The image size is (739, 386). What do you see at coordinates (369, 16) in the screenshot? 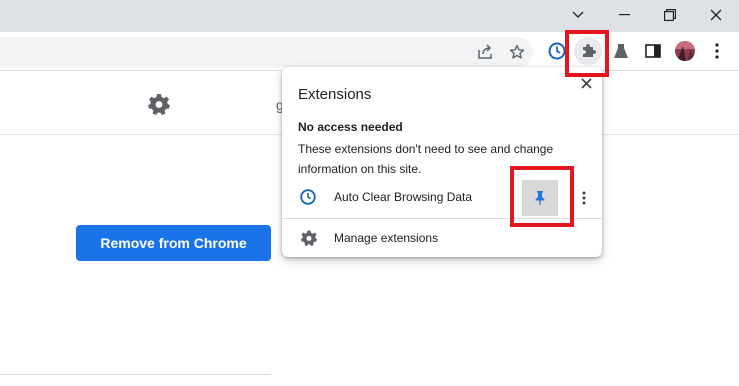
I see `title-bar` at bounding box center [369, 16].